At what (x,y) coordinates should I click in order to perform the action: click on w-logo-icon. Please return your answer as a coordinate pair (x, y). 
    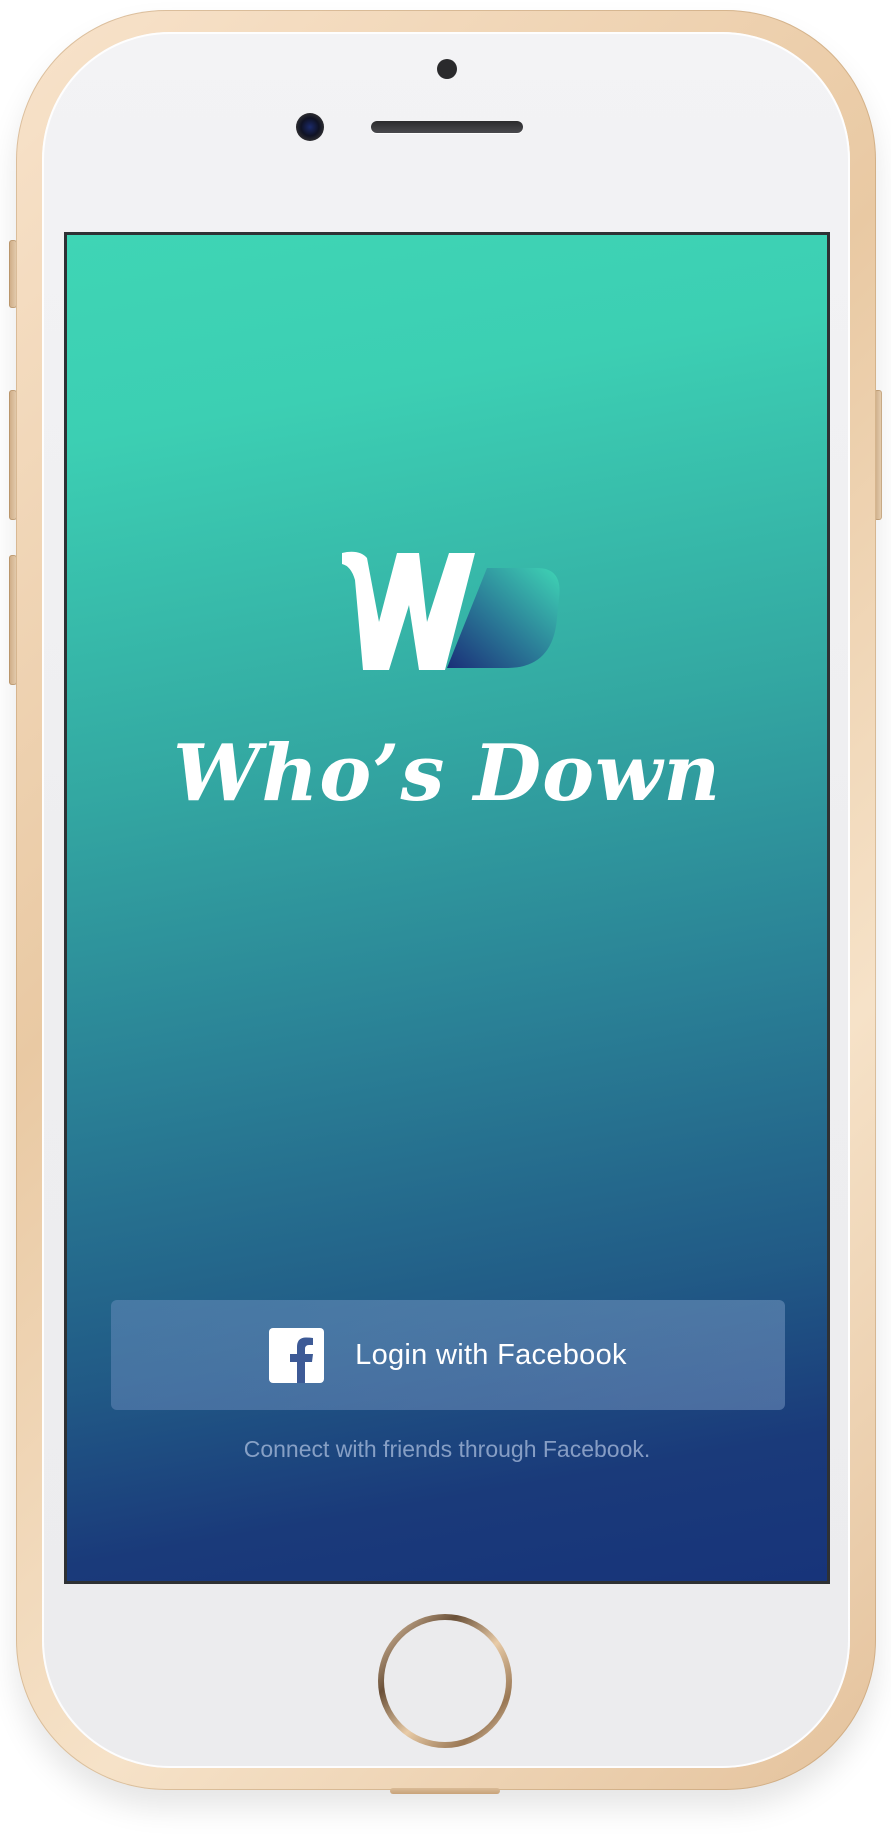
    Looking at the image, I should click on (451, 610).